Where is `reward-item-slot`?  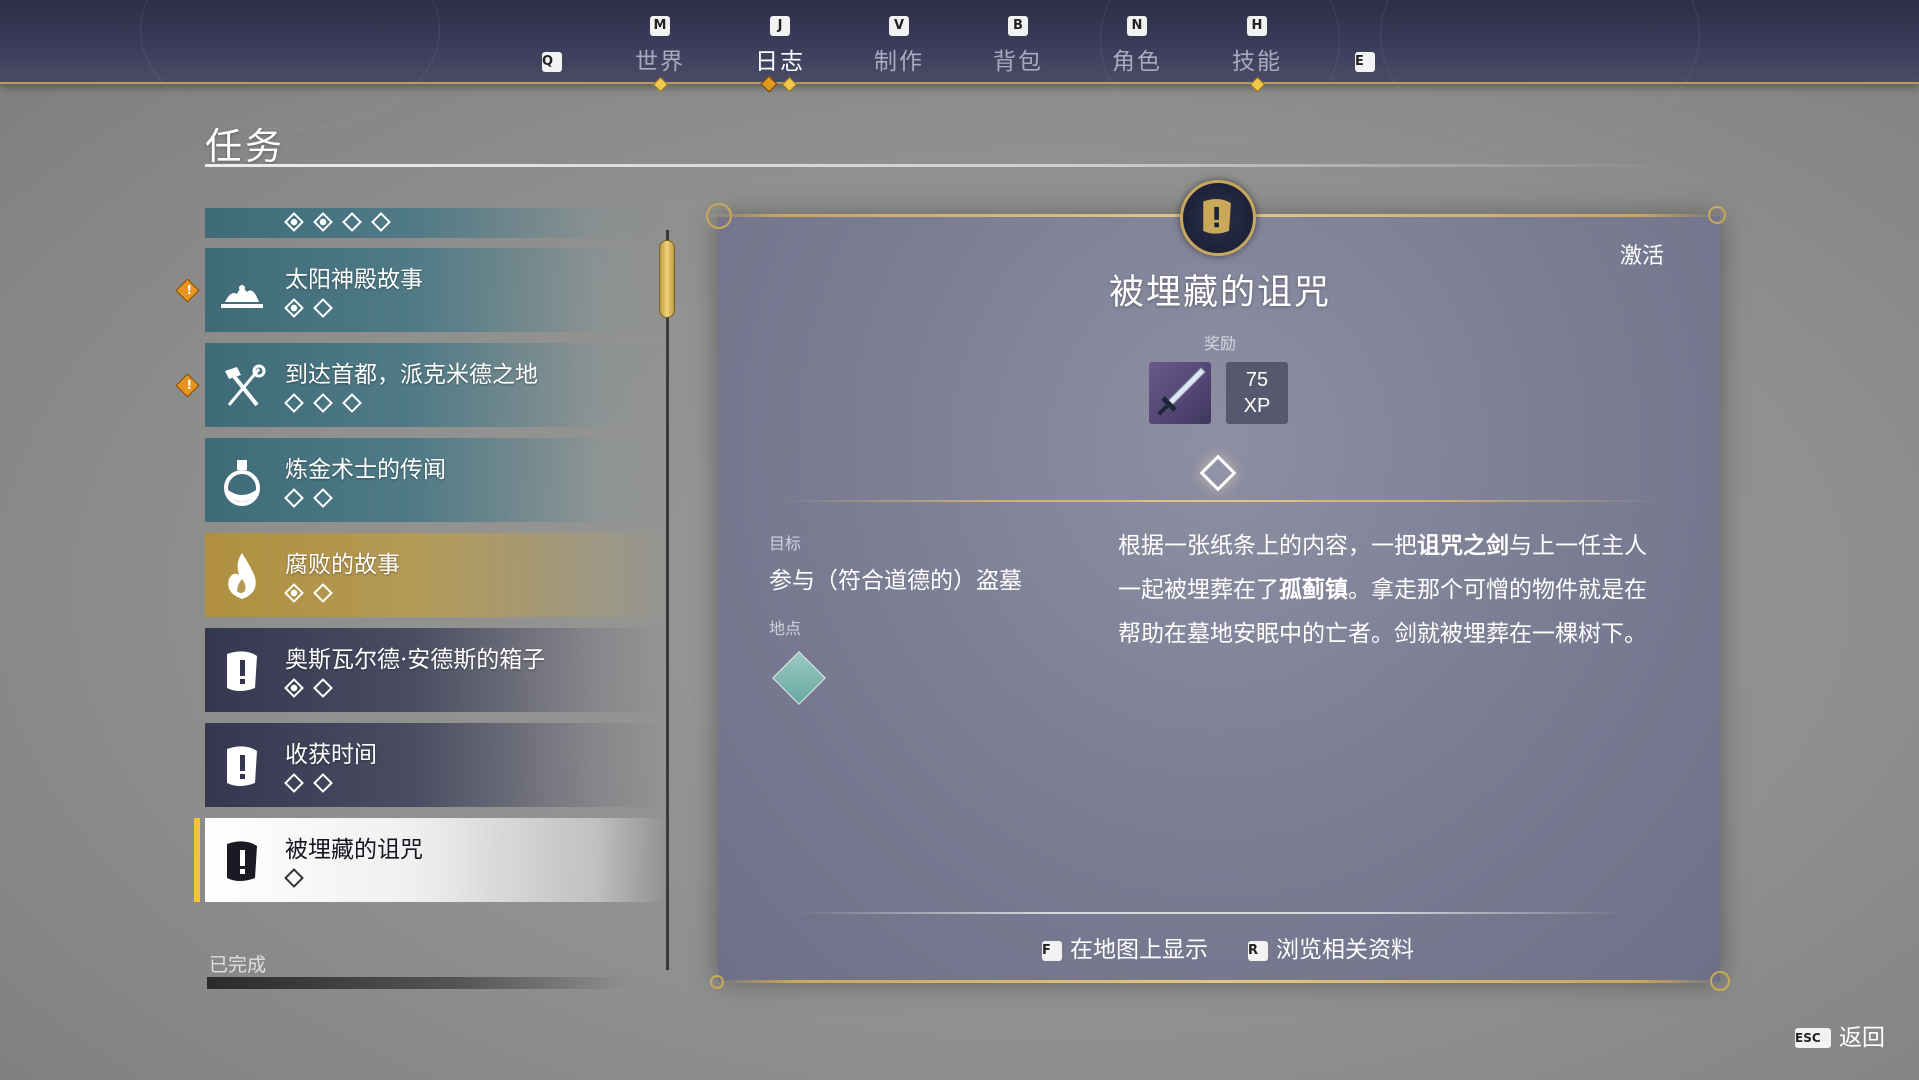
reward-item-slot is located at coordinates (1180, 393).